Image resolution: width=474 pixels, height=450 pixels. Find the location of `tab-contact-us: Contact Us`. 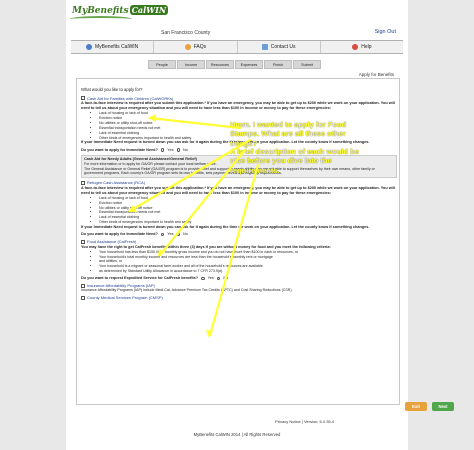

tab-contact-us: Contact Us is located at coordinates (279, 47).